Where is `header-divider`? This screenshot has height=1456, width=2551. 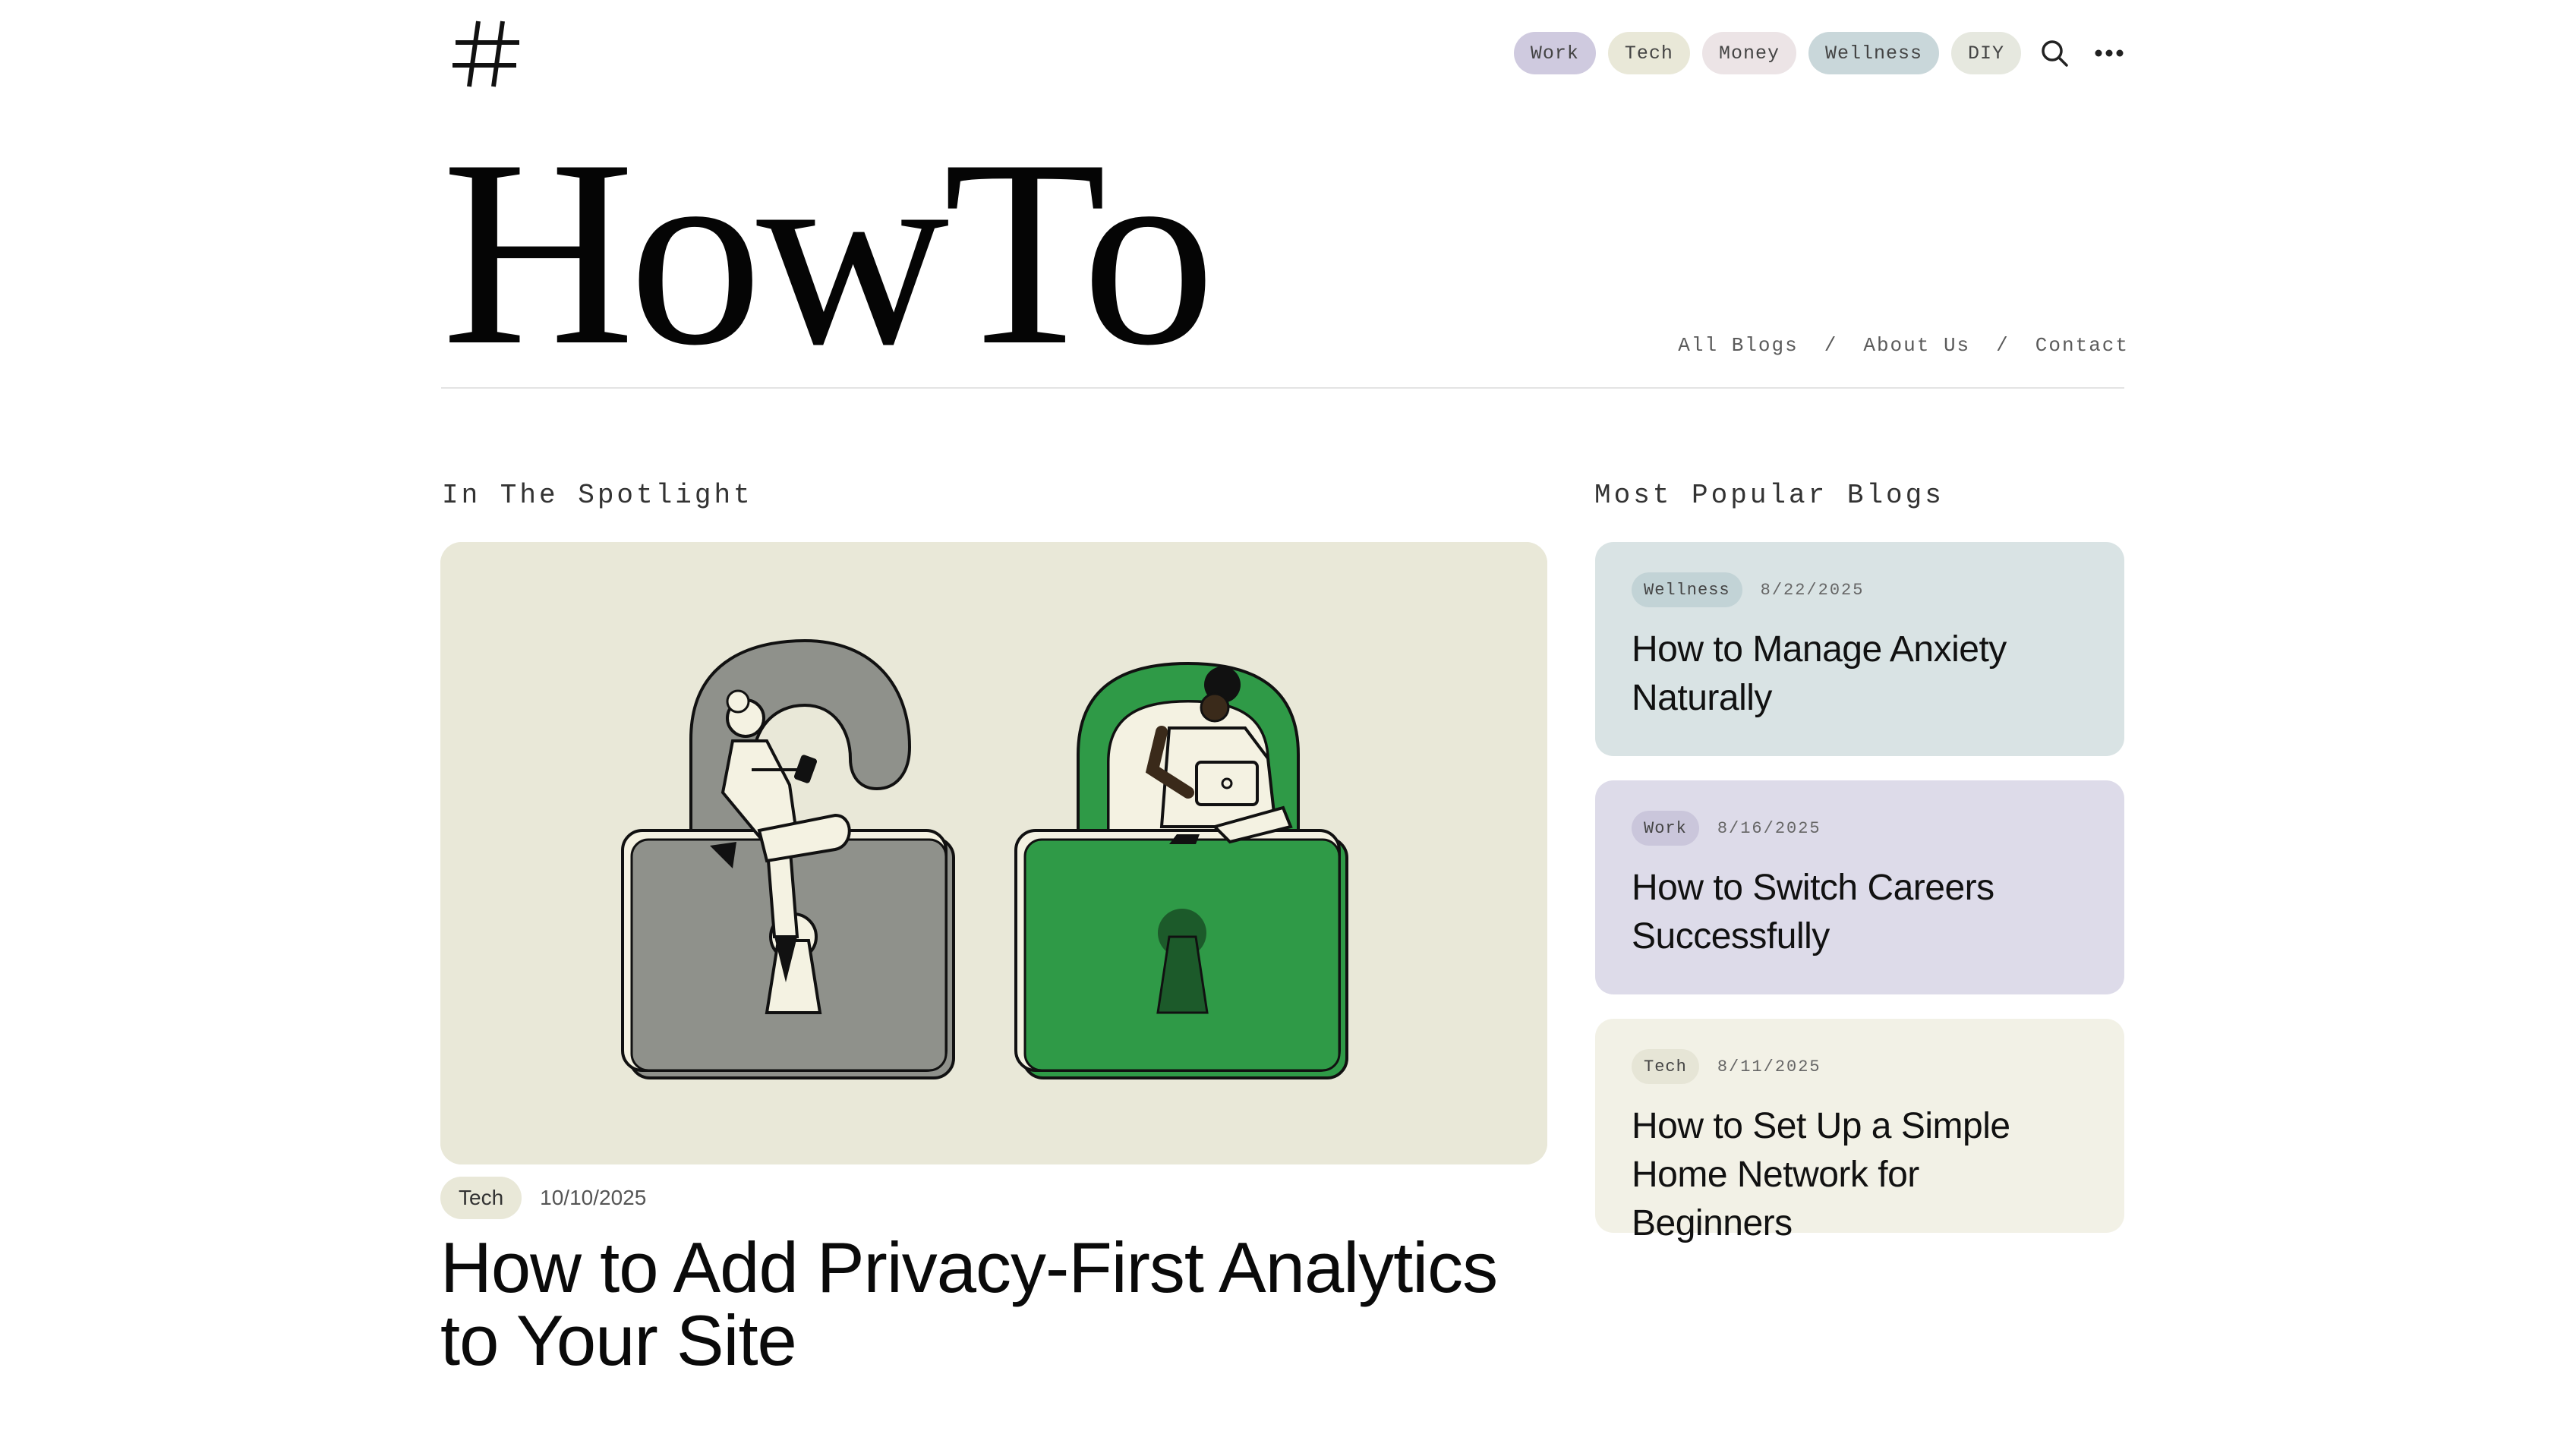 header-divider is located at coordinates (1282, 388).